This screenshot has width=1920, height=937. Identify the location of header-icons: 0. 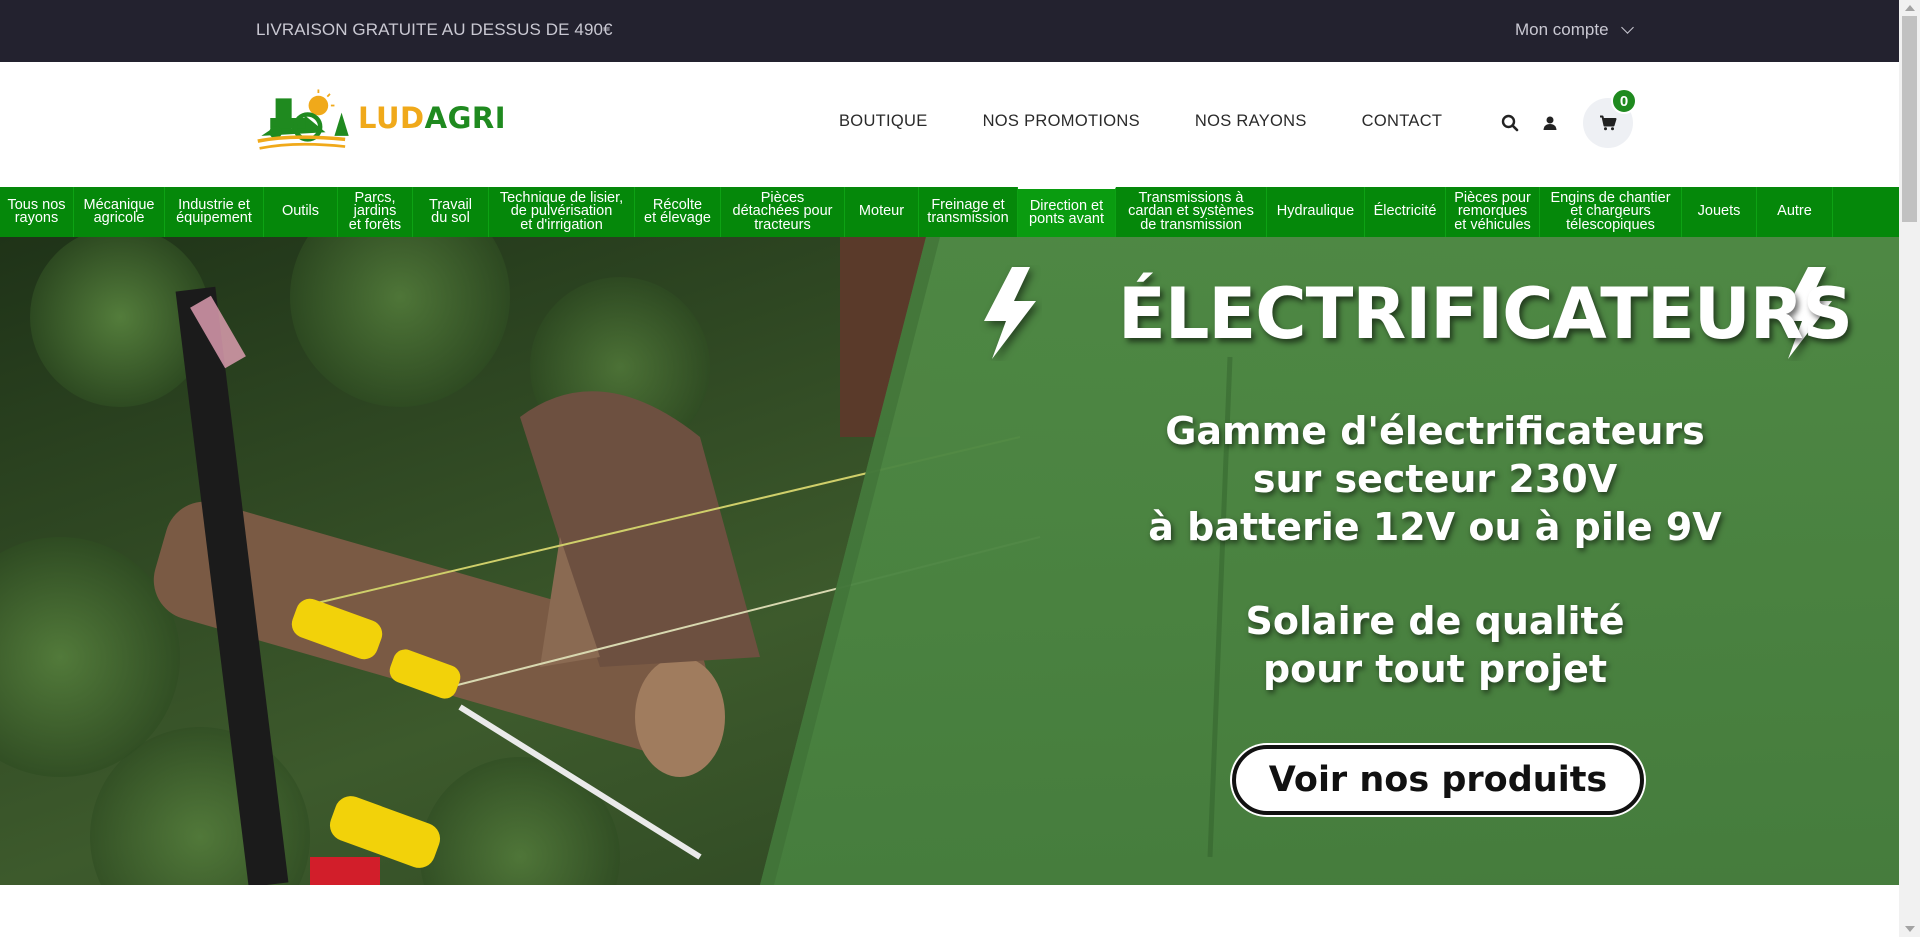
(1563, 118).